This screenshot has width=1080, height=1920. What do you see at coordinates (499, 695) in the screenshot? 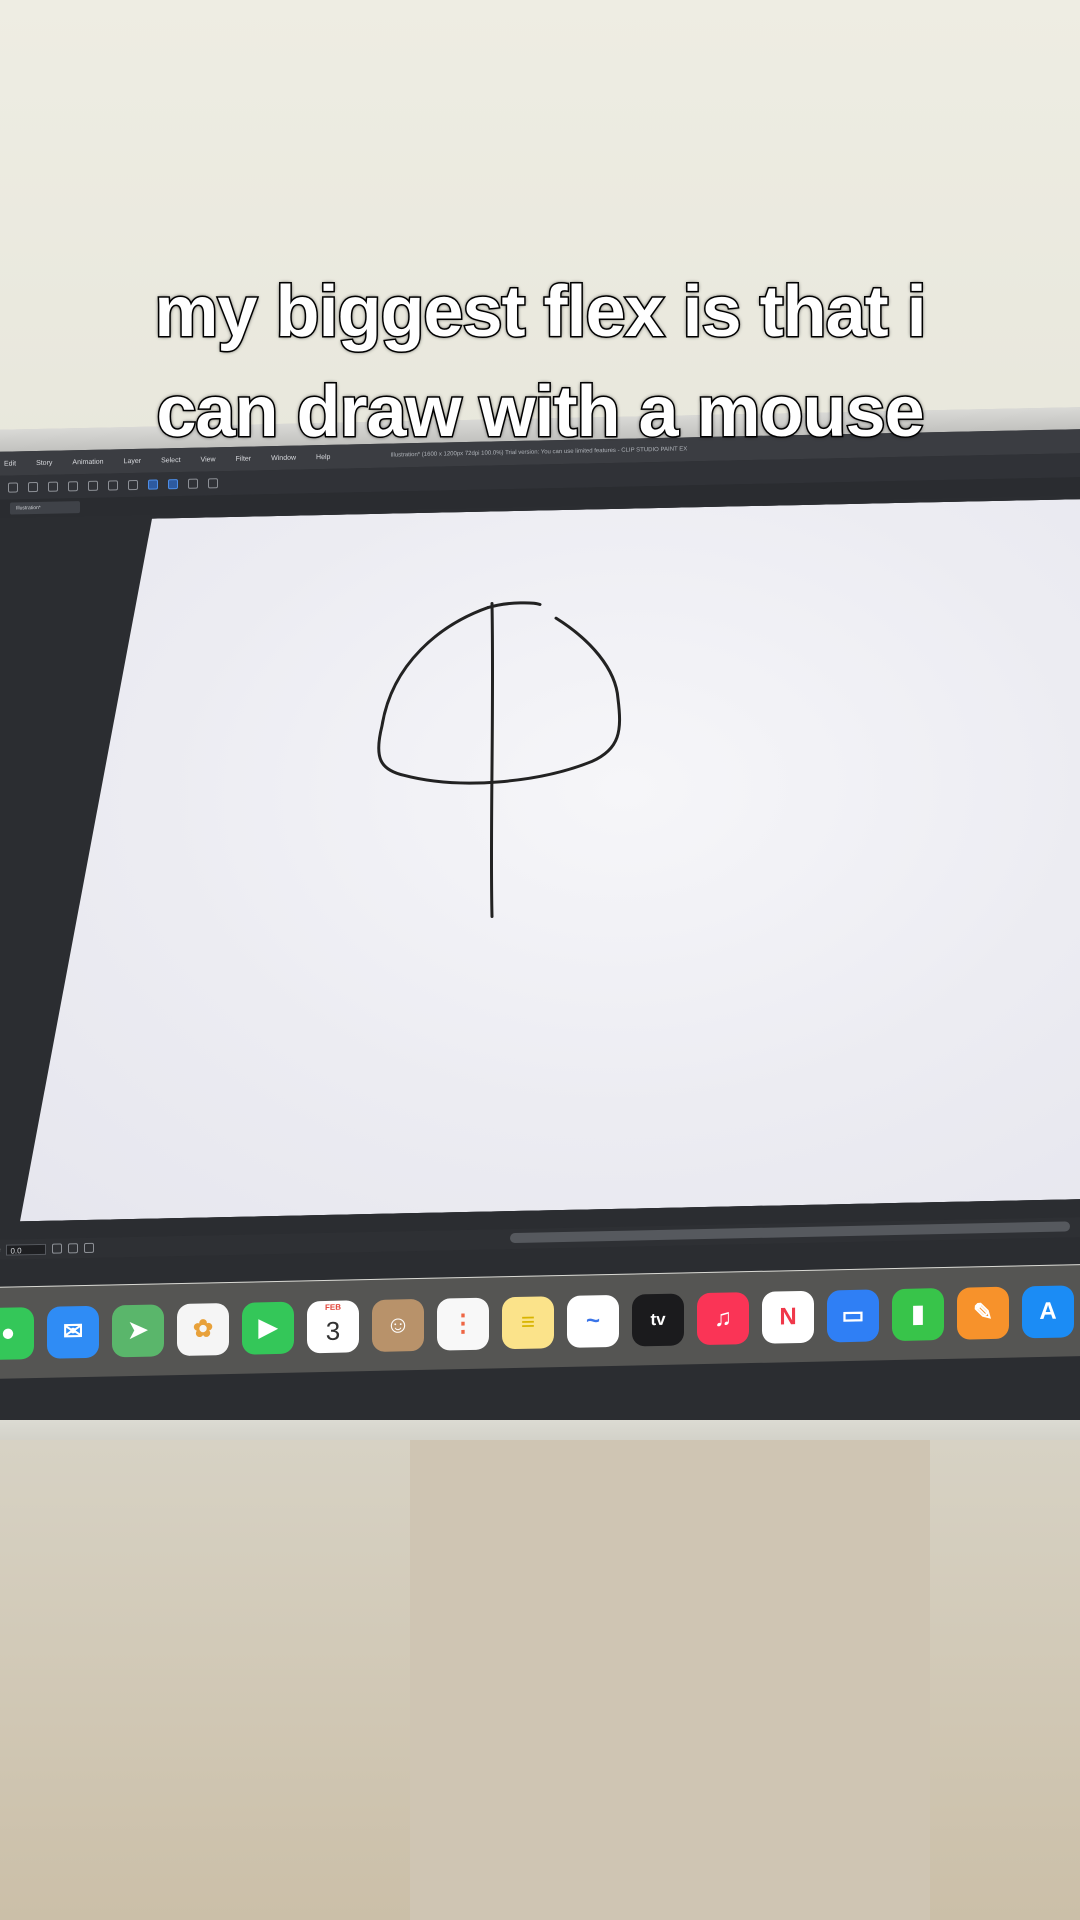
I see `drawn-circle` at bounding box center [499, 695].